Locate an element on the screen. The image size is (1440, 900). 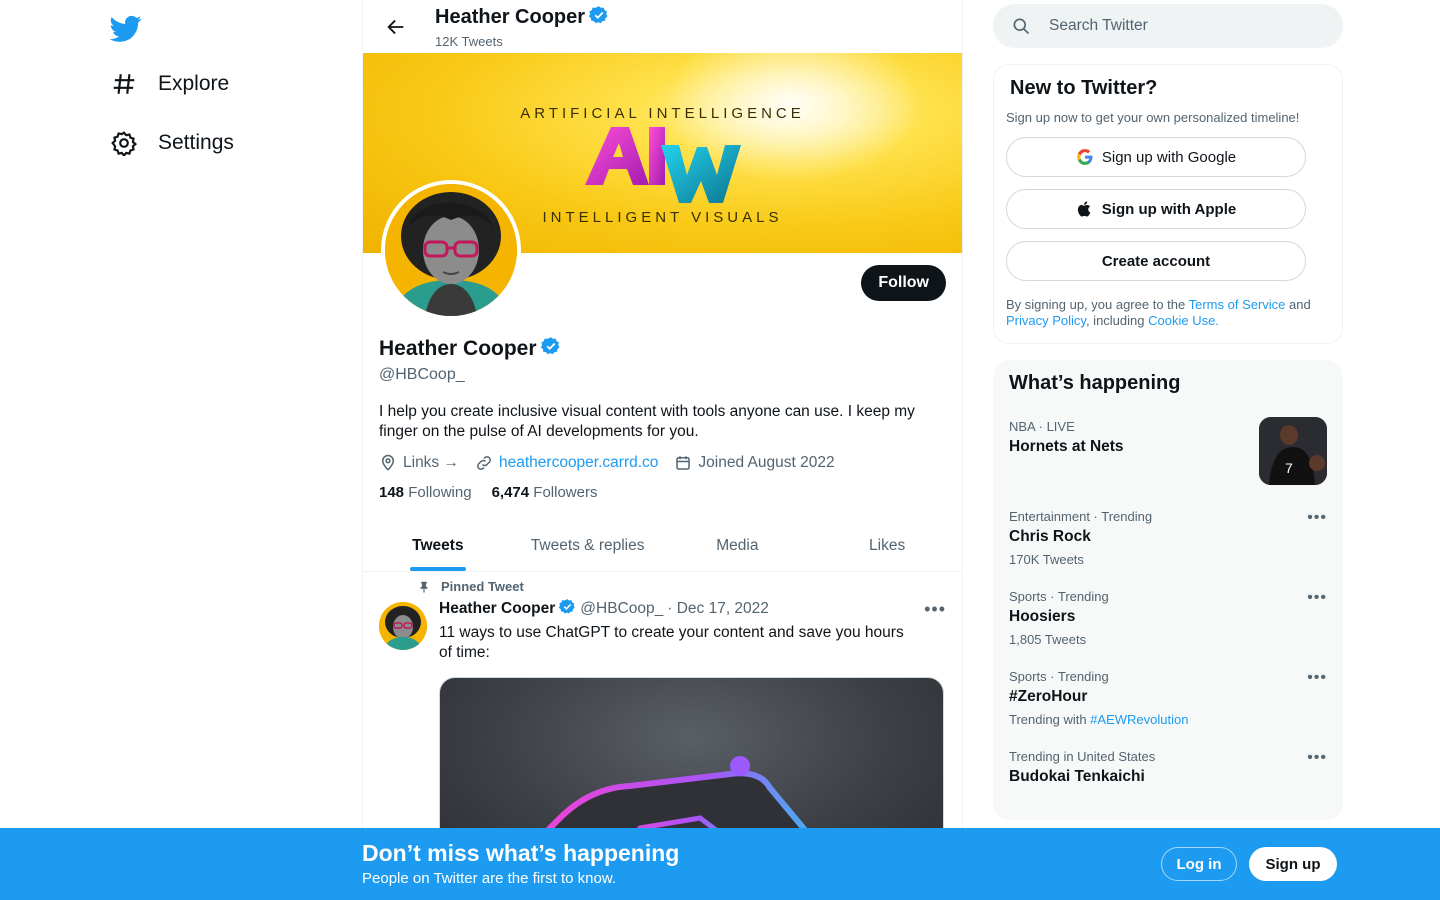
profile-handle: @HBCoop_ is located at coordinates (422, 374).